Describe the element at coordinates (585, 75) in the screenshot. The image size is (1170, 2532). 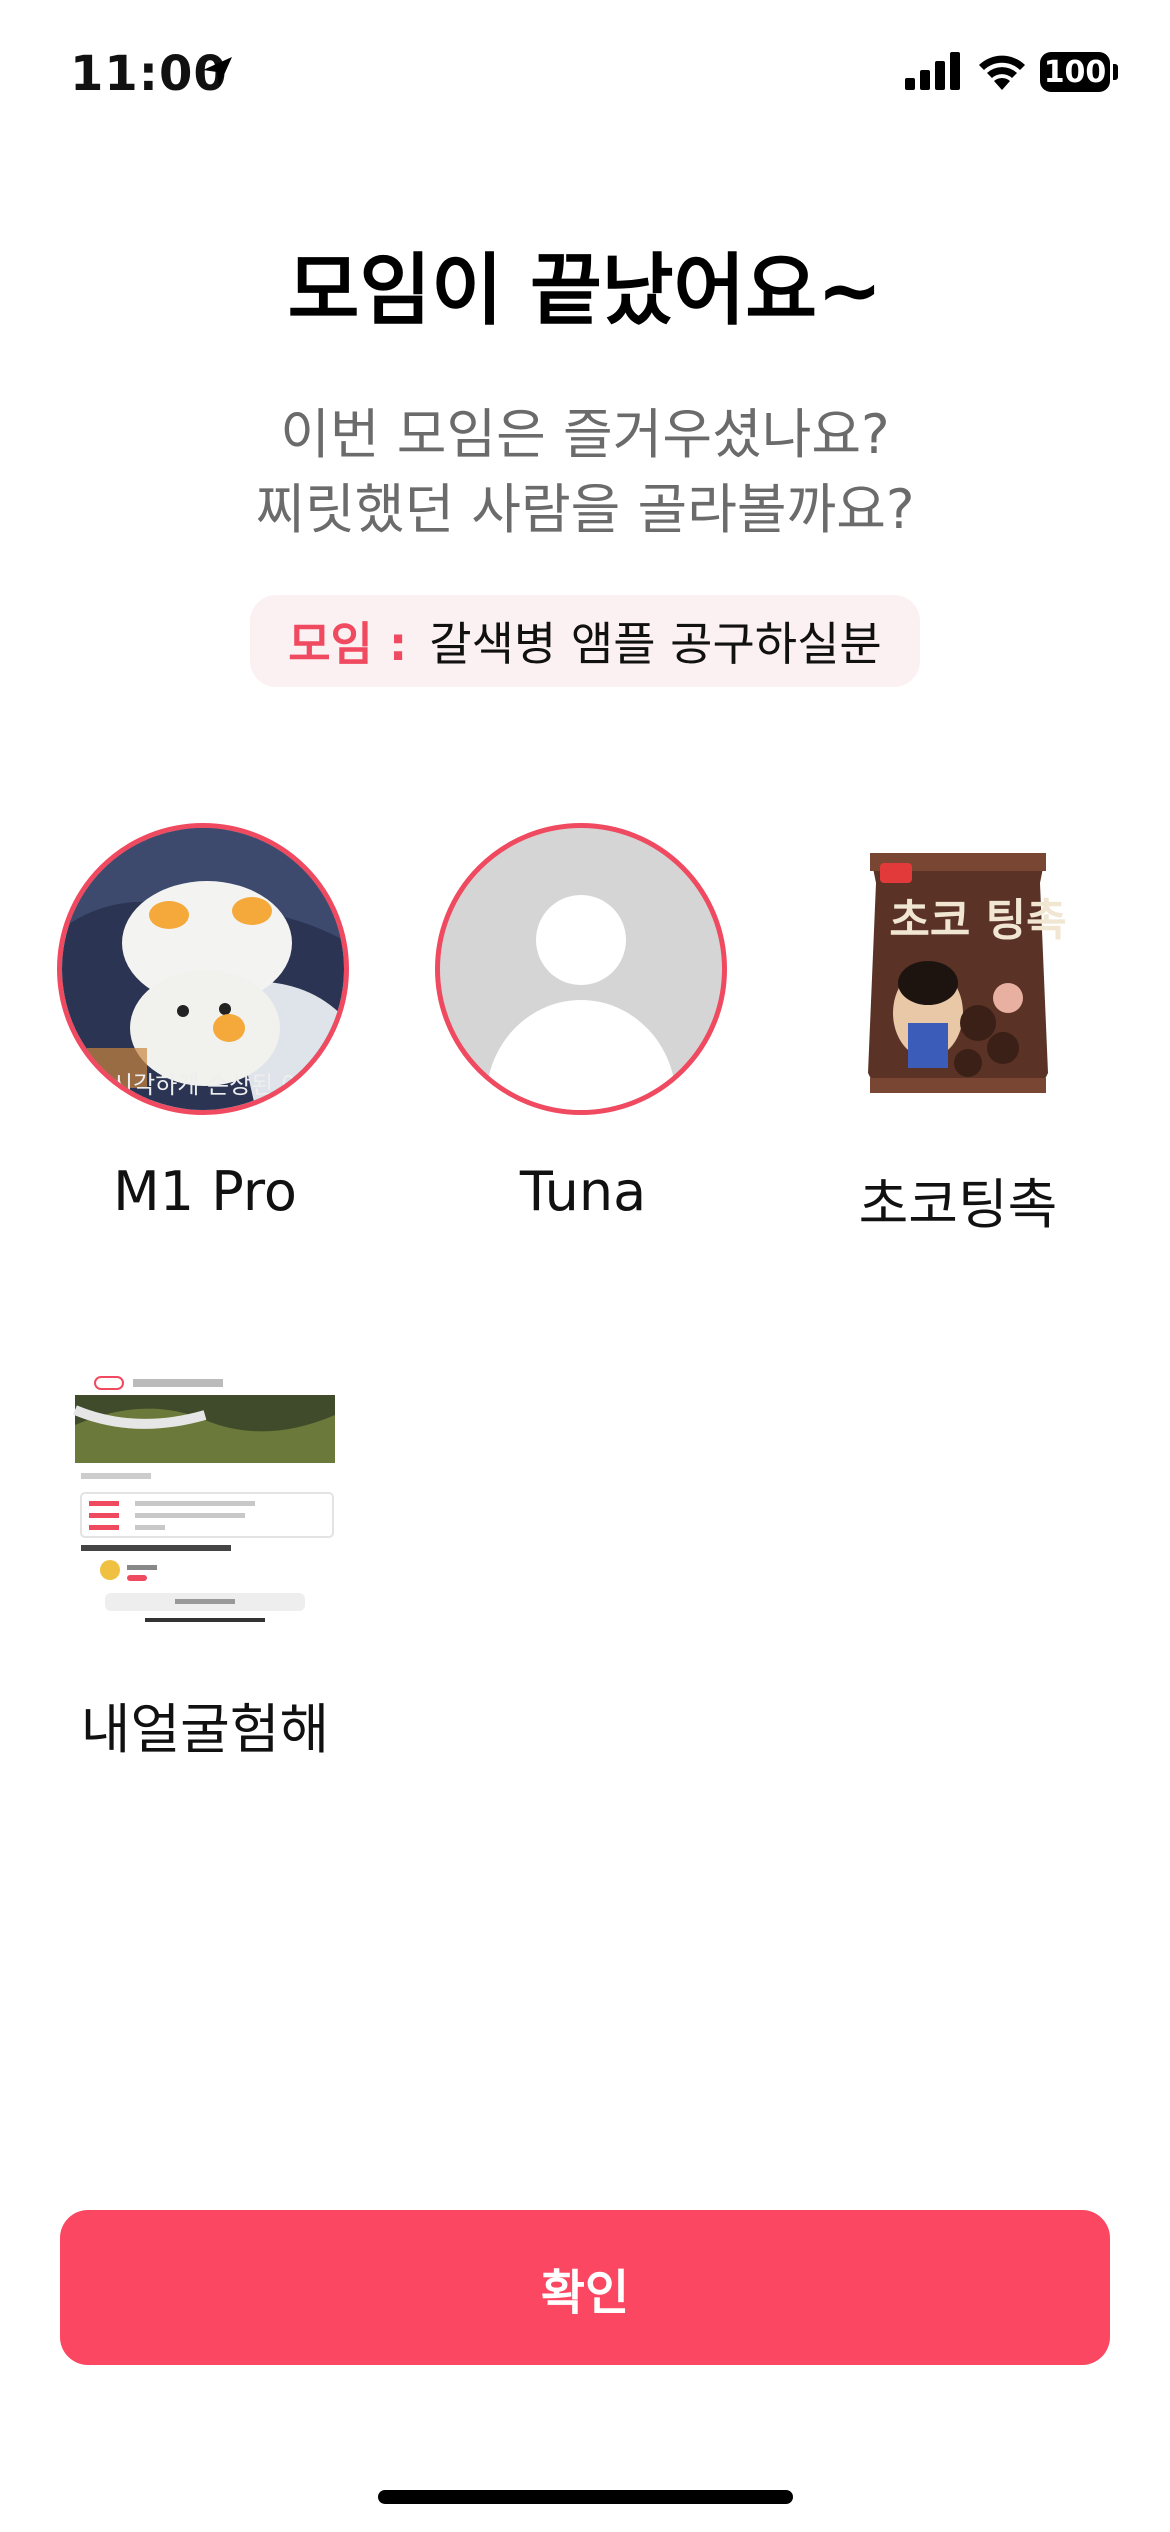
I see `status-bar: 11:00 100` at that location.